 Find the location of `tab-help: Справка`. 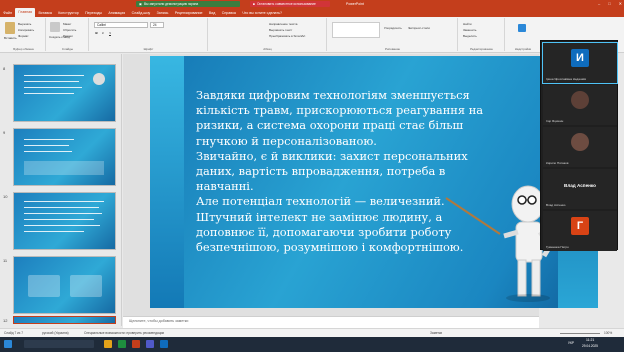

tab-help: Справка is located at coordinates (229, 13).